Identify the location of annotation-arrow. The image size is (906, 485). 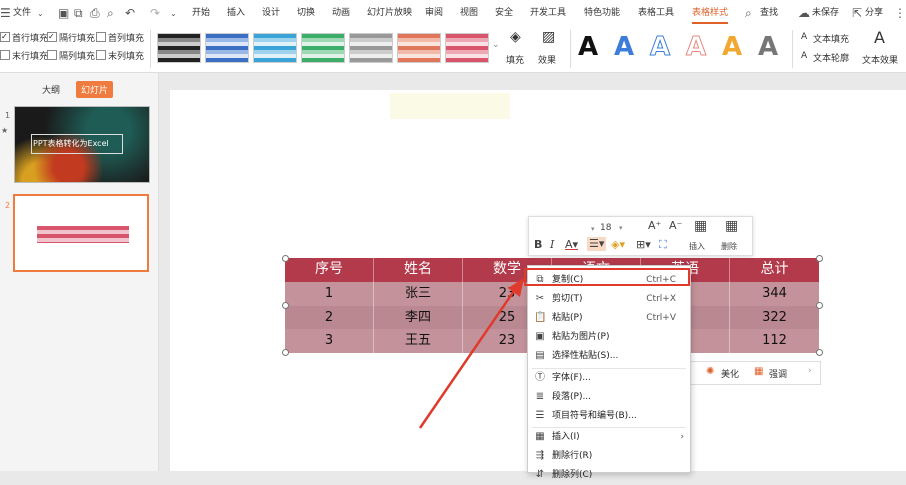
(471, 353).